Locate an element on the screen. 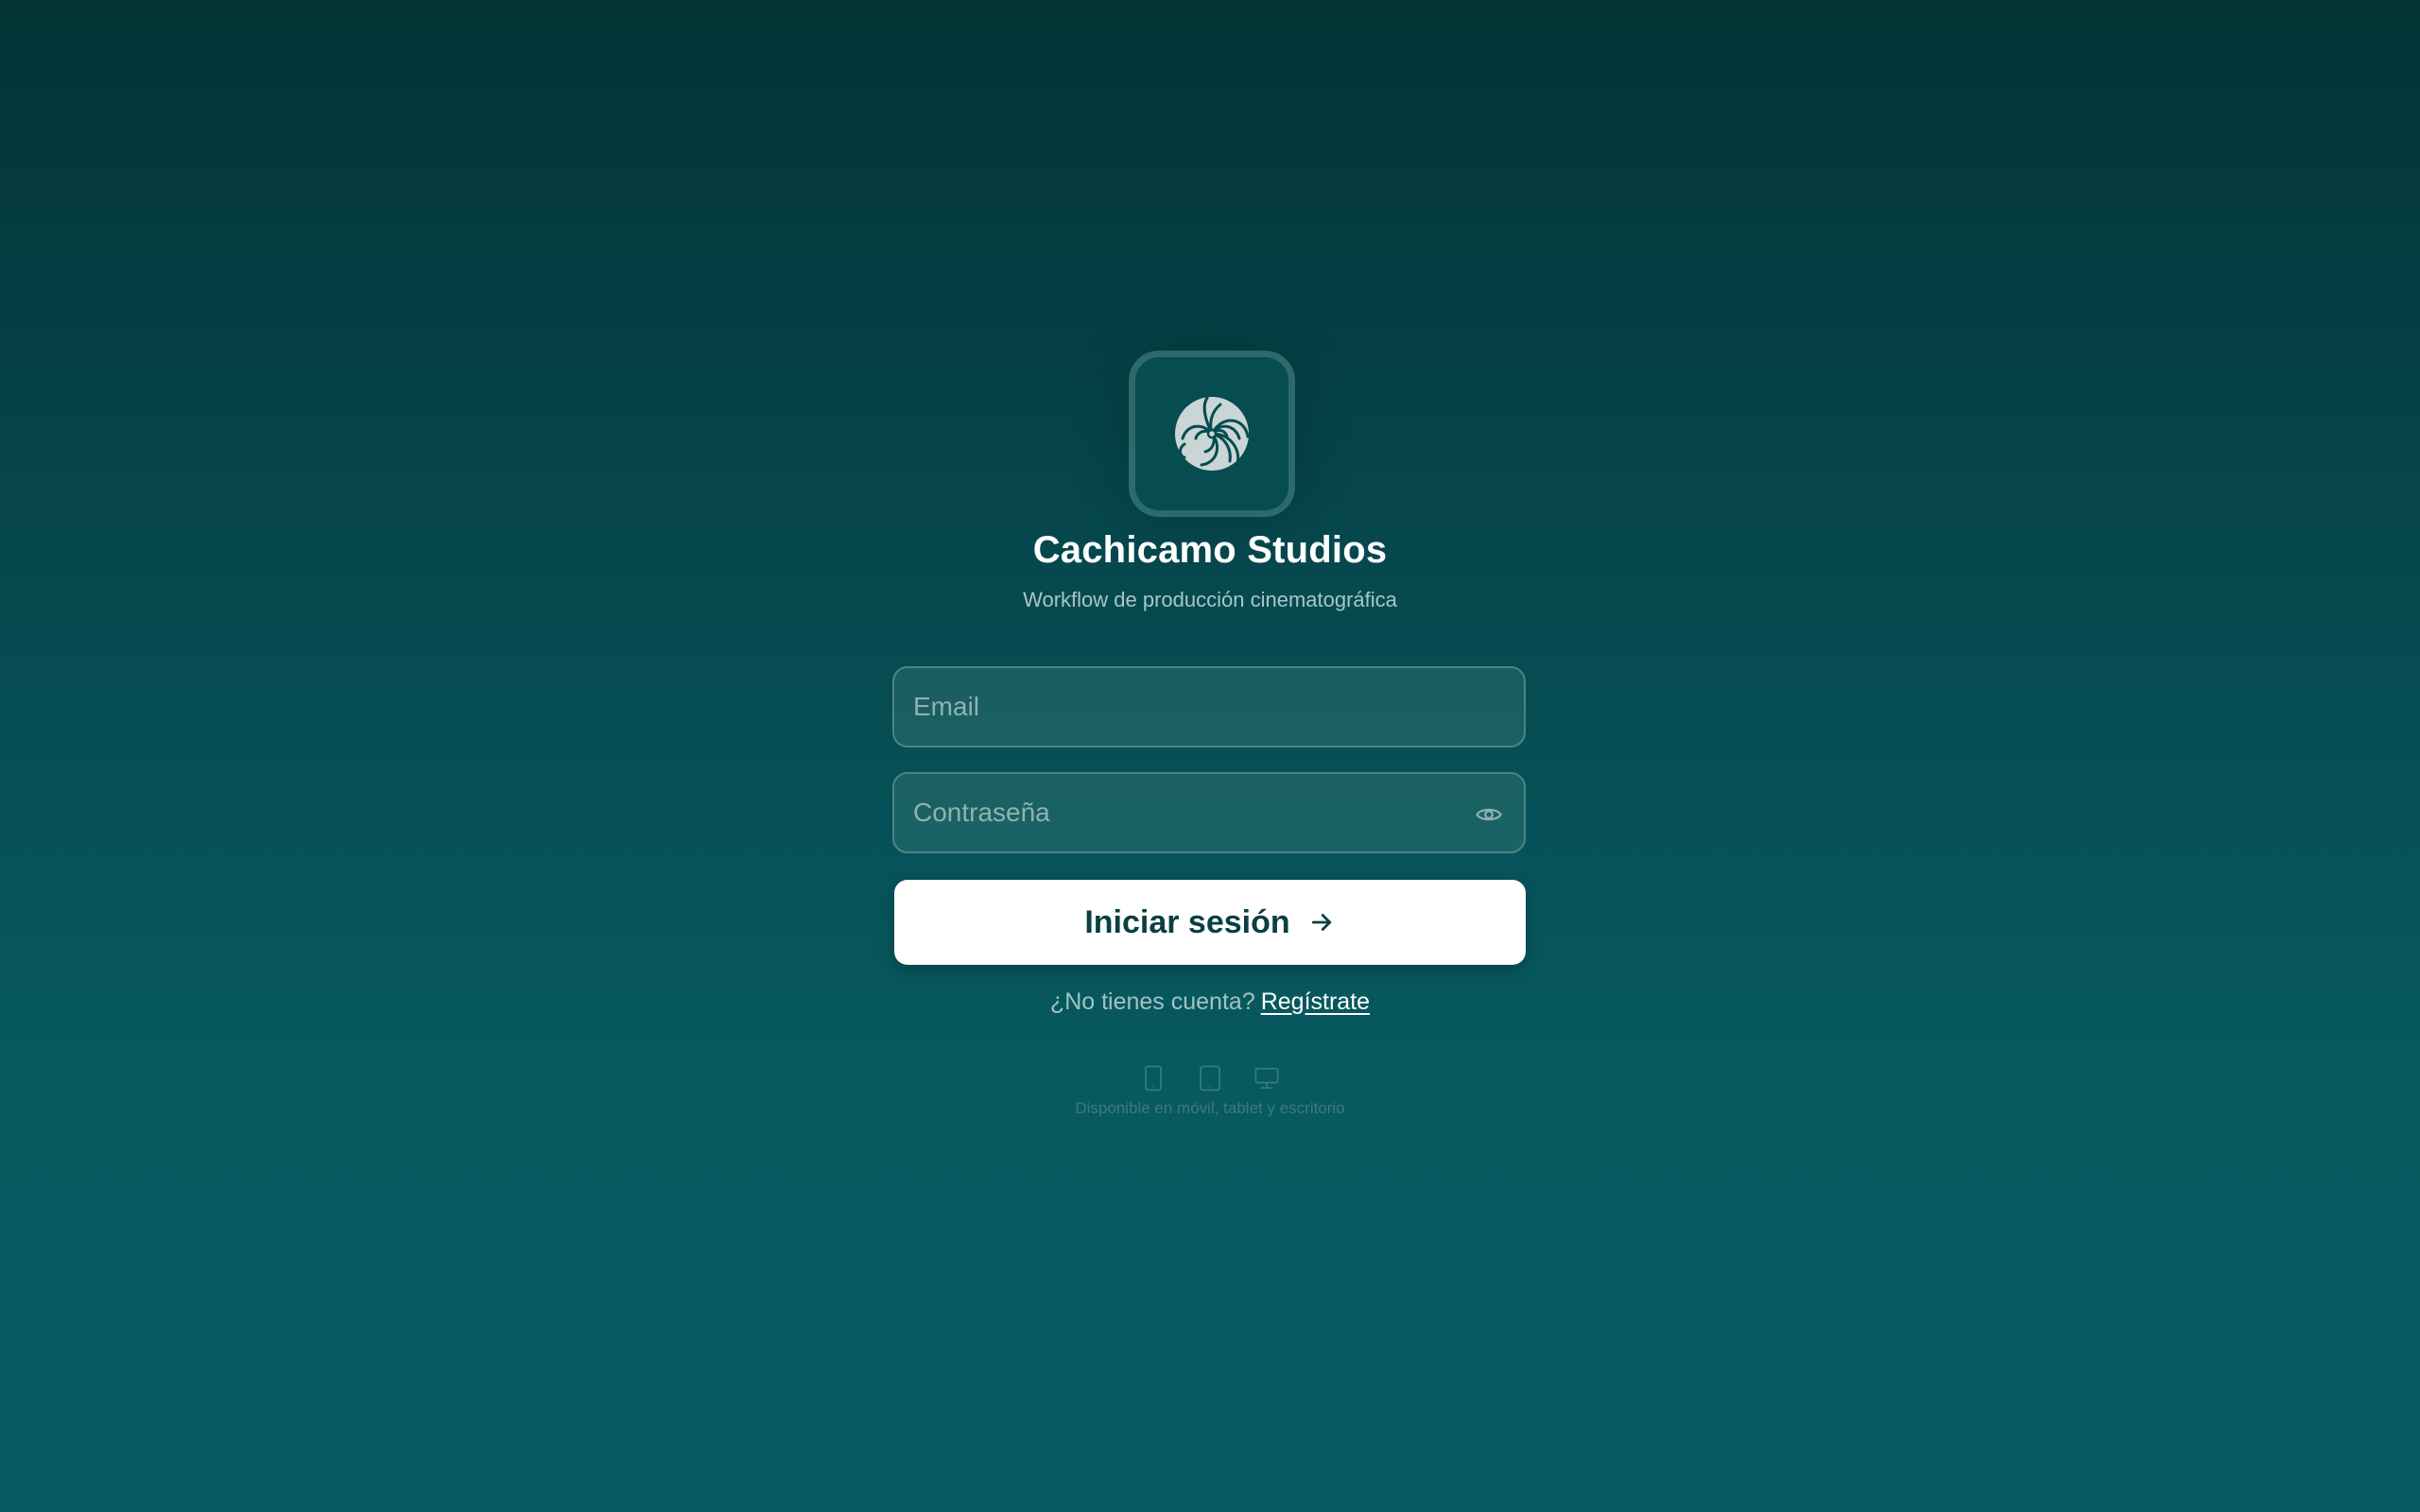  brand-tagline: Workflow de producción cinematográfica is located at coordinates (1210, 599).